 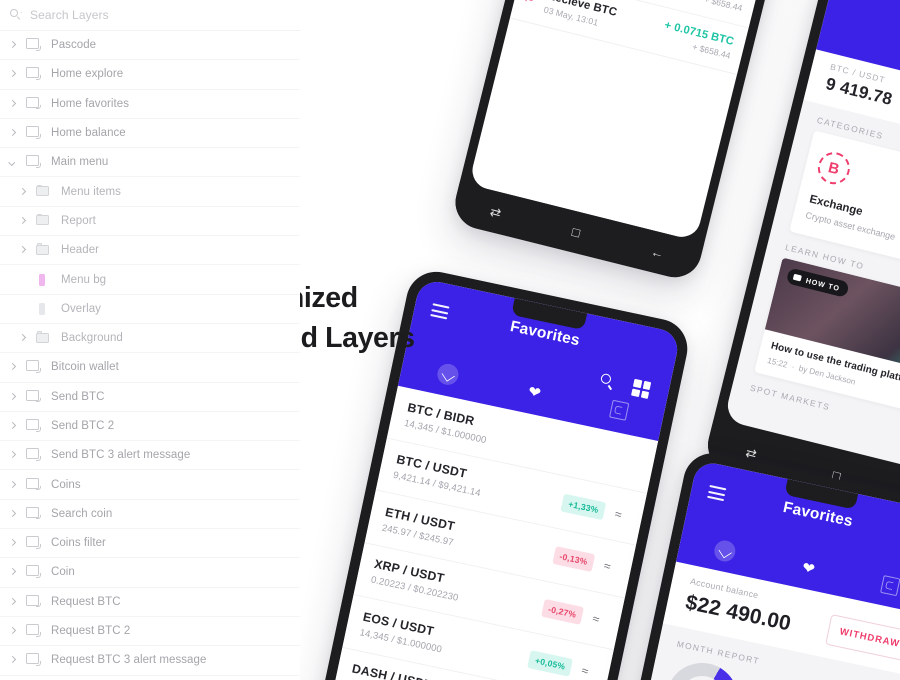 I want to click on search-icon, so click(x=16, y=15).